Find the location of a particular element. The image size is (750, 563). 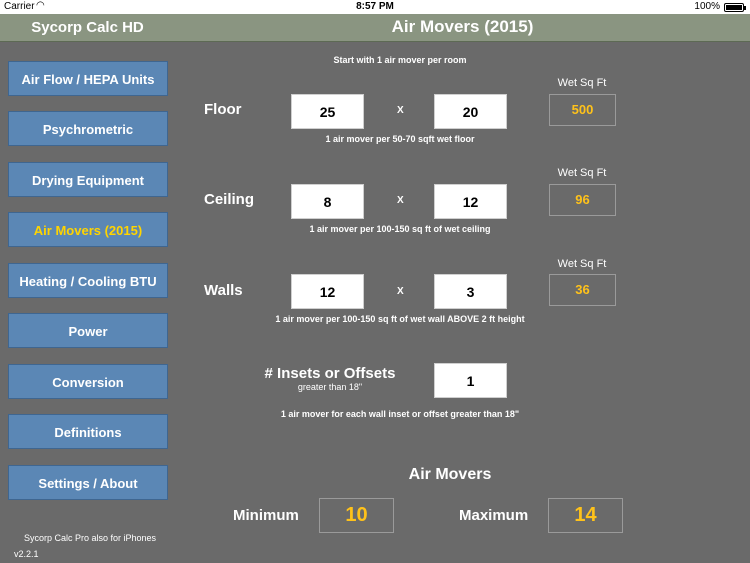

maximum-label: Maximum is located at coordinates (494, 515).